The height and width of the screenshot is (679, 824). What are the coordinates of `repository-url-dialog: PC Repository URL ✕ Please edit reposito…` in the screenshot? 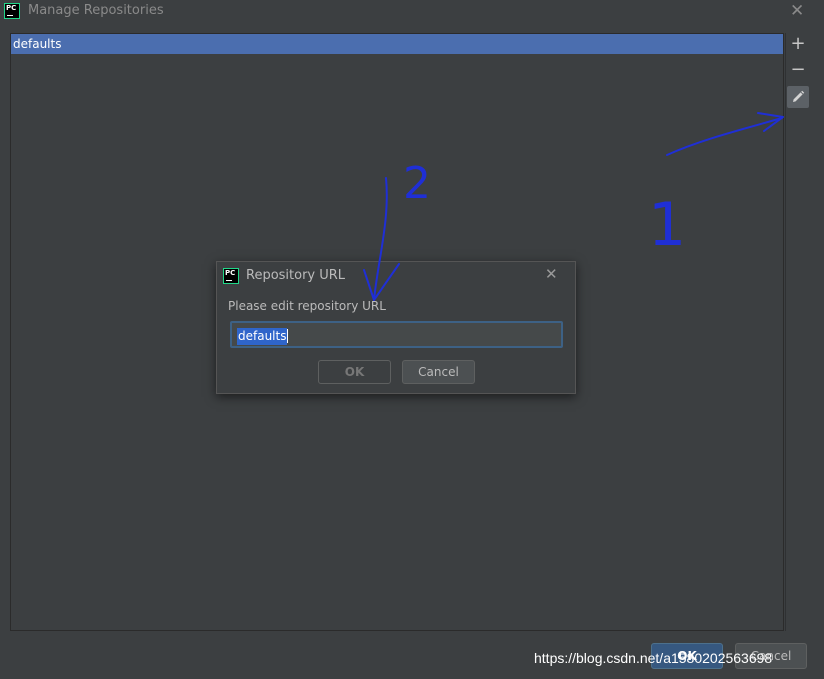 It's located at (396, 327).